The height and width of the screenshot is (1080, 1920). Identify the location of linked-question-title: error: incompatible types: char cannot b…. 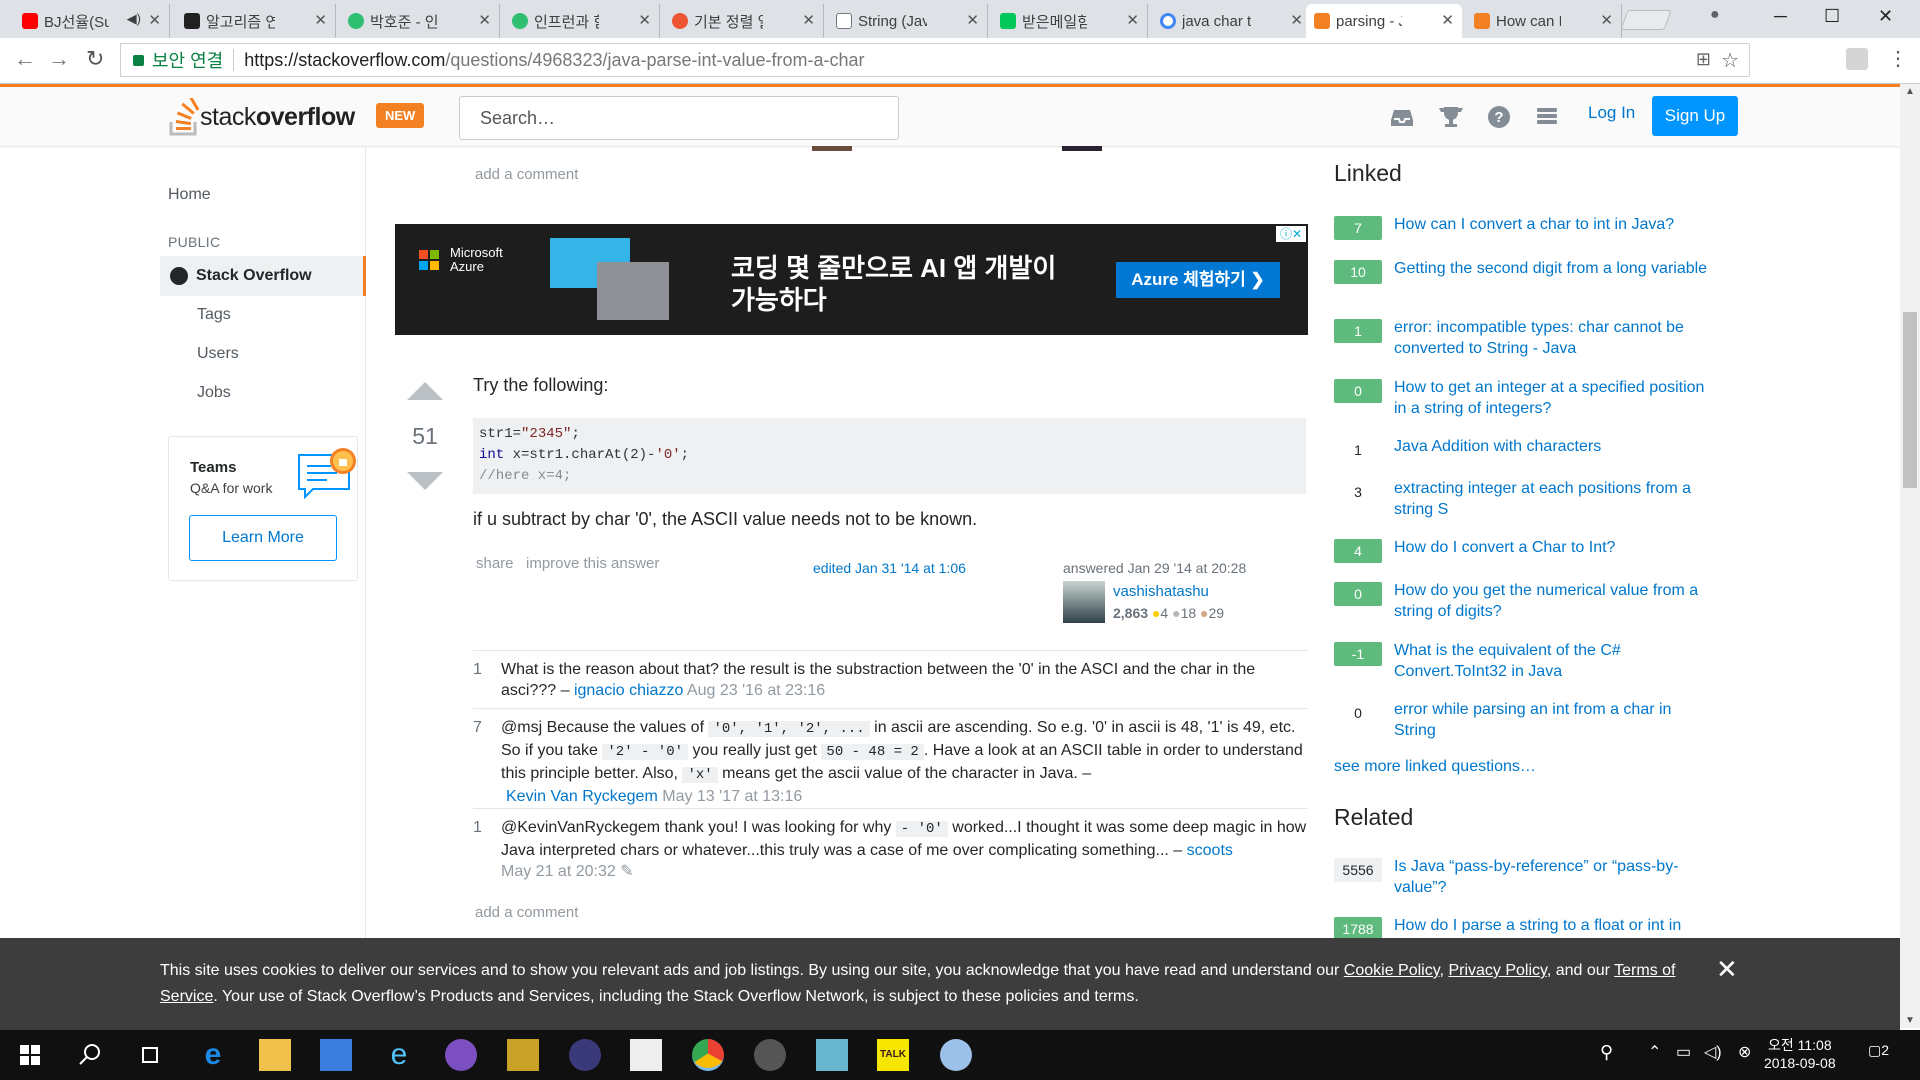
(1554, 338).